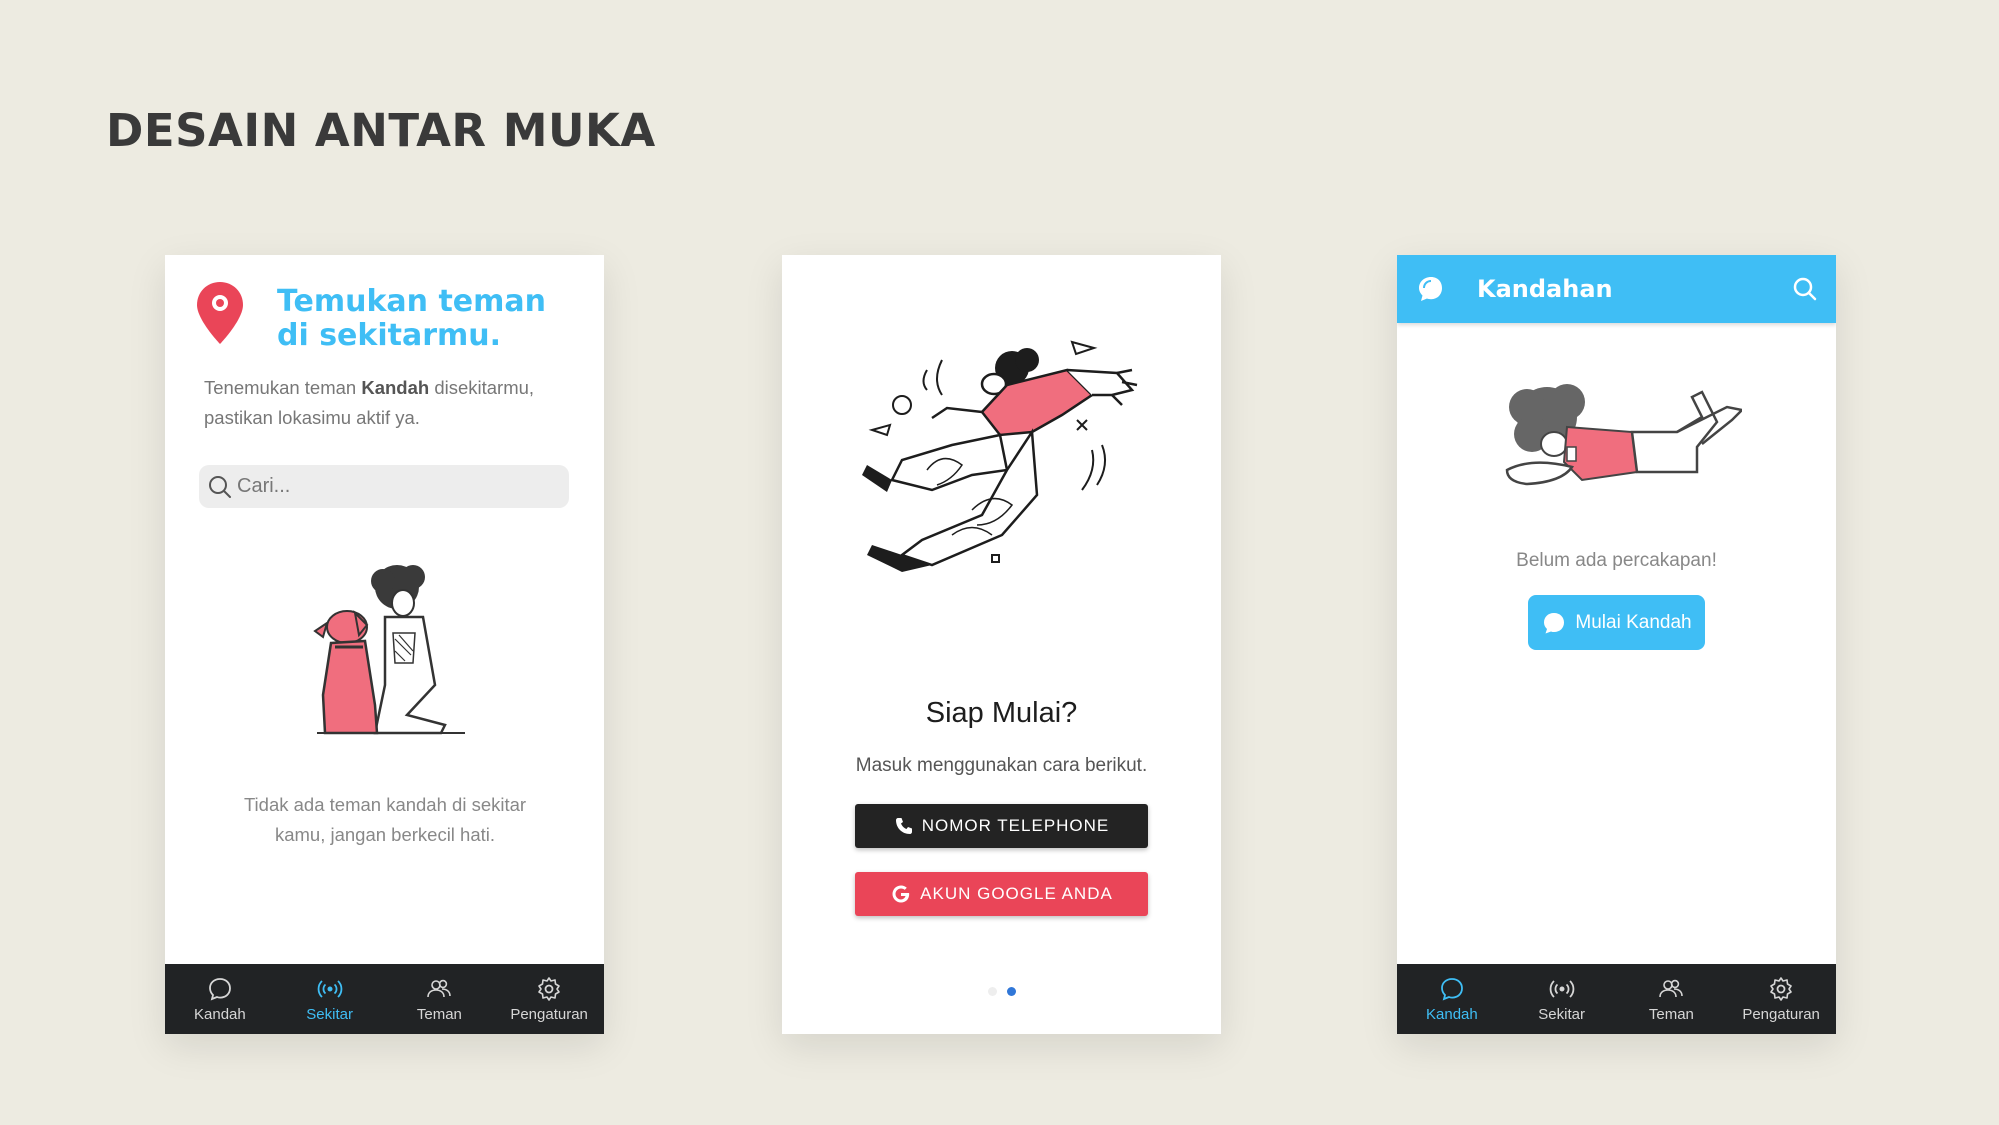  What do you see at coordinates (1430, 289) in the screenshot?
I see `app-logo-icon` at bounding box center [1430, 289].